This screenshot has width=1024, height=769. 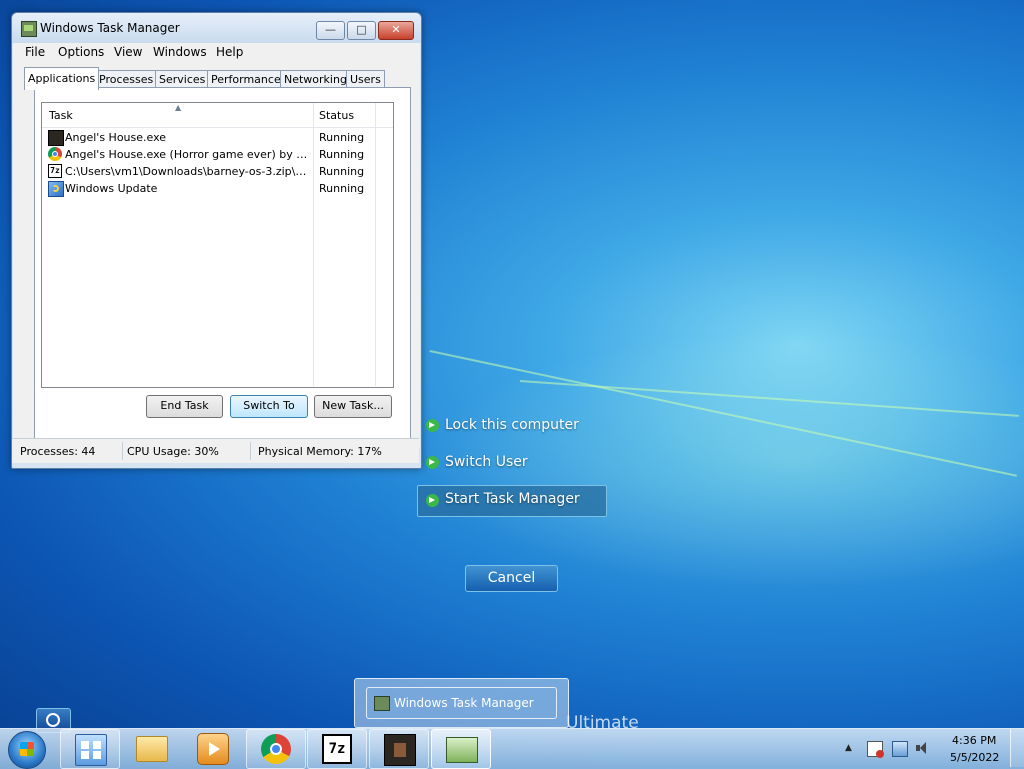 What do you see at coordinates (875, 749) in the screenshot?
I see `action-center-icon` at bounding box center [875, 749].